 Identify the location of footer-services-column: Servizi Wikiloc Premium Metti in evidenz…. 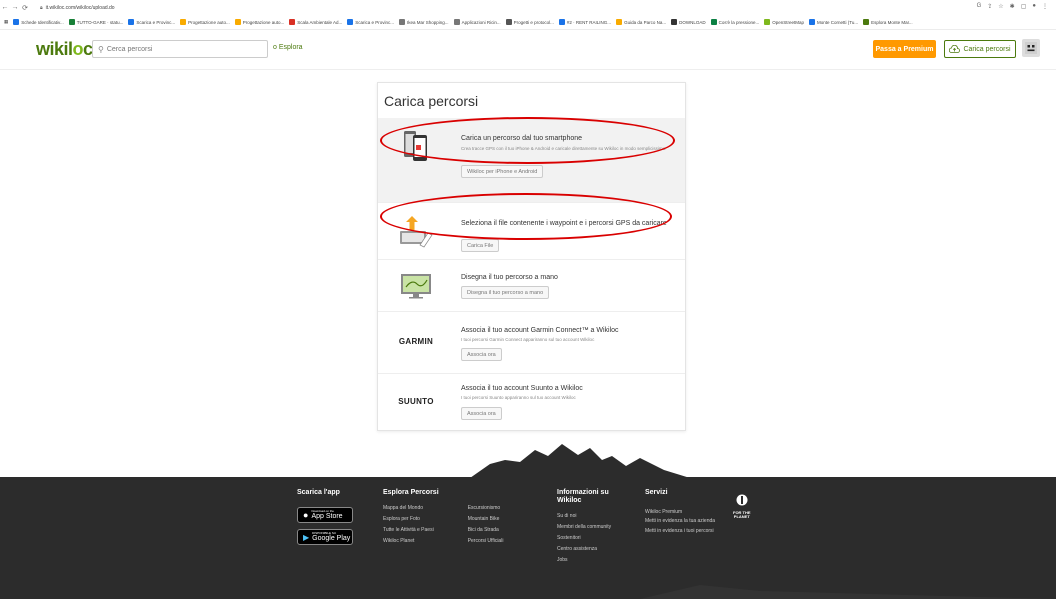
(681, 512).